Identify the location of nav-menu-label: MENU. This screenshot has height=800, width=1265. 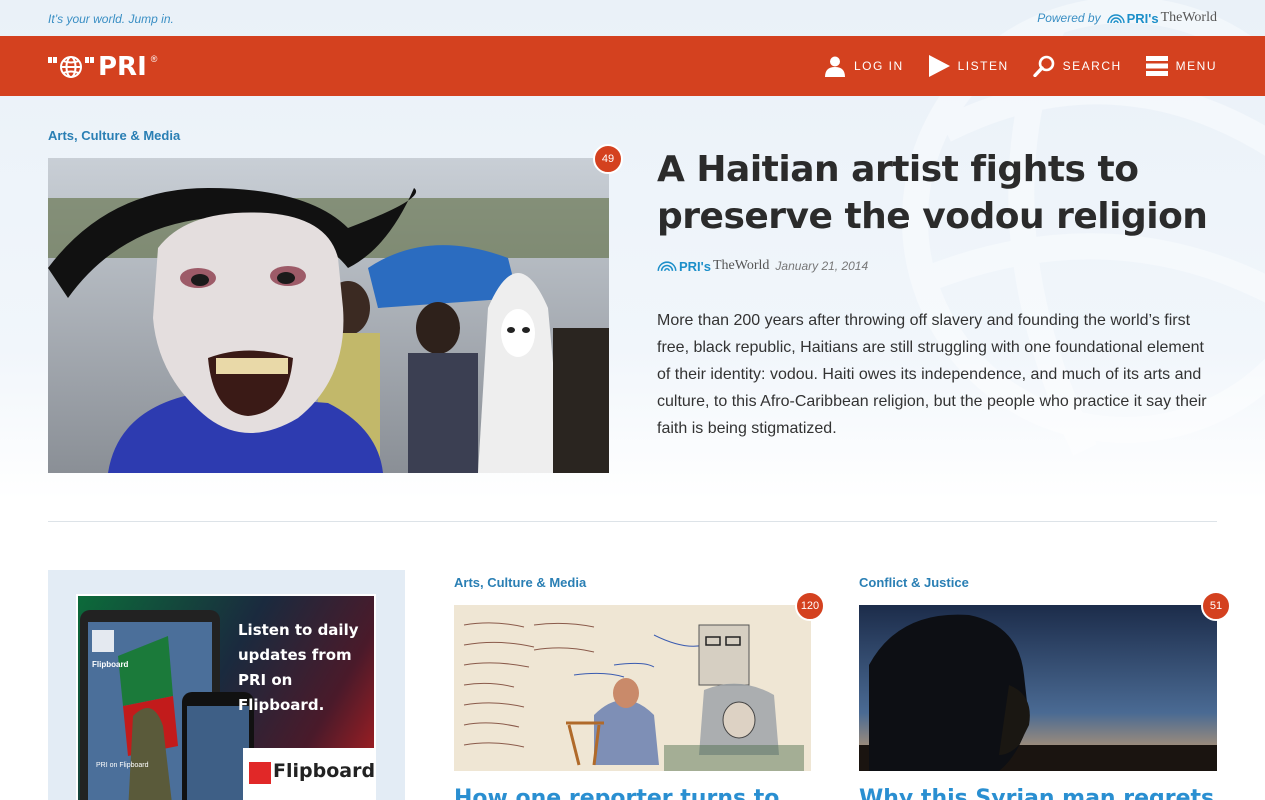
(1196, 66).